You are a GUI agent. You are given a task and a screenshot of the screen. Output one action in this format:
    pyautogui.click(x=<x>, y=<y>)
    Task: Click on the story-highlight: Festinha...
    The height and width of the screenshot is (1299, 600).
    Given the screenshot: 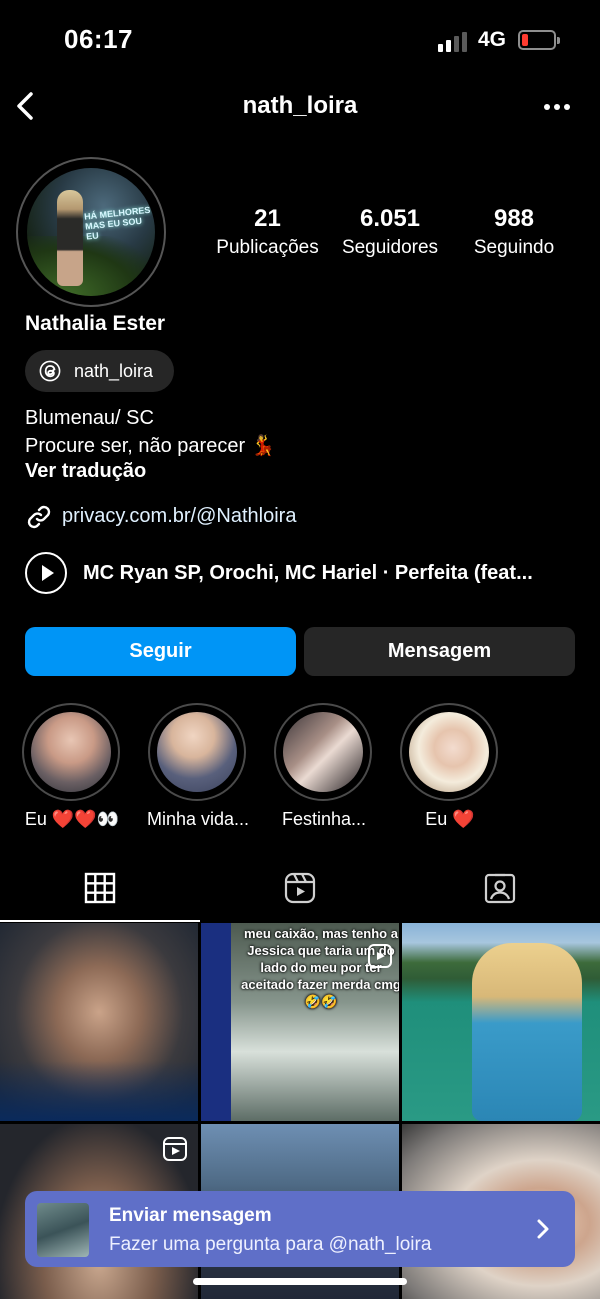 What is the action you would take?
    pyautogui.click(x=324, y=770)
    